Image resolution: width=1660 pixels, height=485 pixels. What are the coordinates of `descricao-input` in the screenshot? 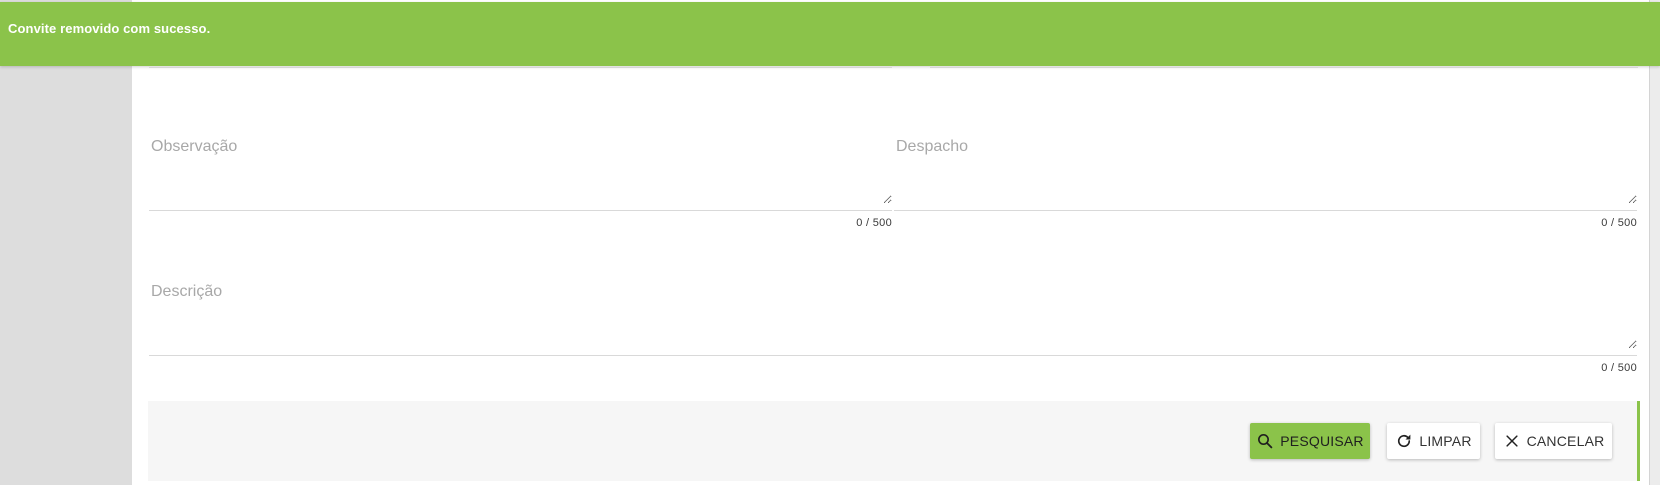 It's located at (893, 329).